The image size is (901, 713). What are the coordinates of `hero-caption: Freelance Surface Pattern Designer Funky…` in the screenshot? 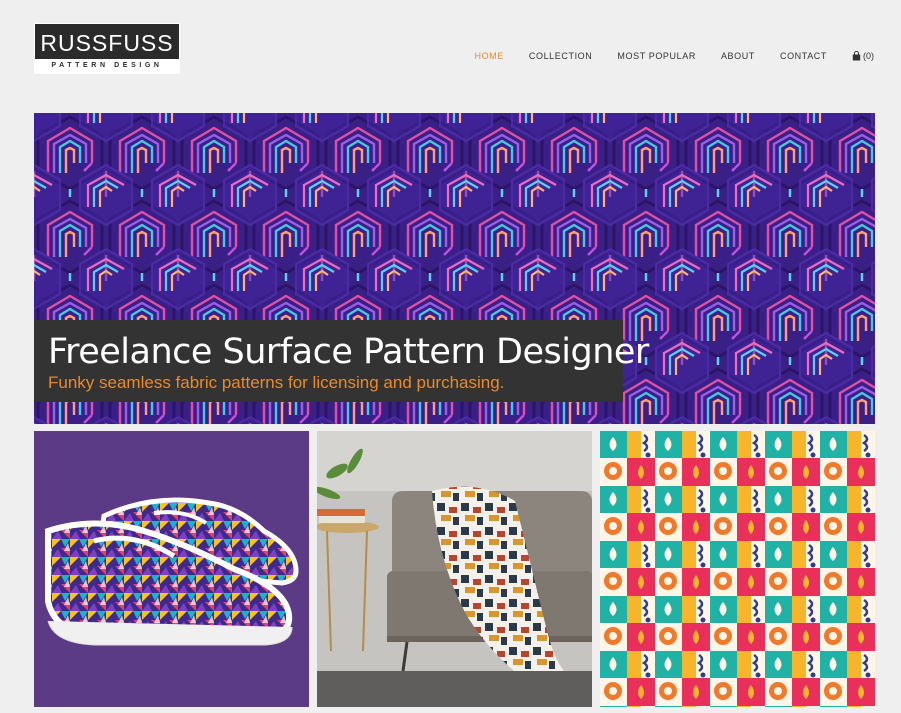 It's located at (341, 361).